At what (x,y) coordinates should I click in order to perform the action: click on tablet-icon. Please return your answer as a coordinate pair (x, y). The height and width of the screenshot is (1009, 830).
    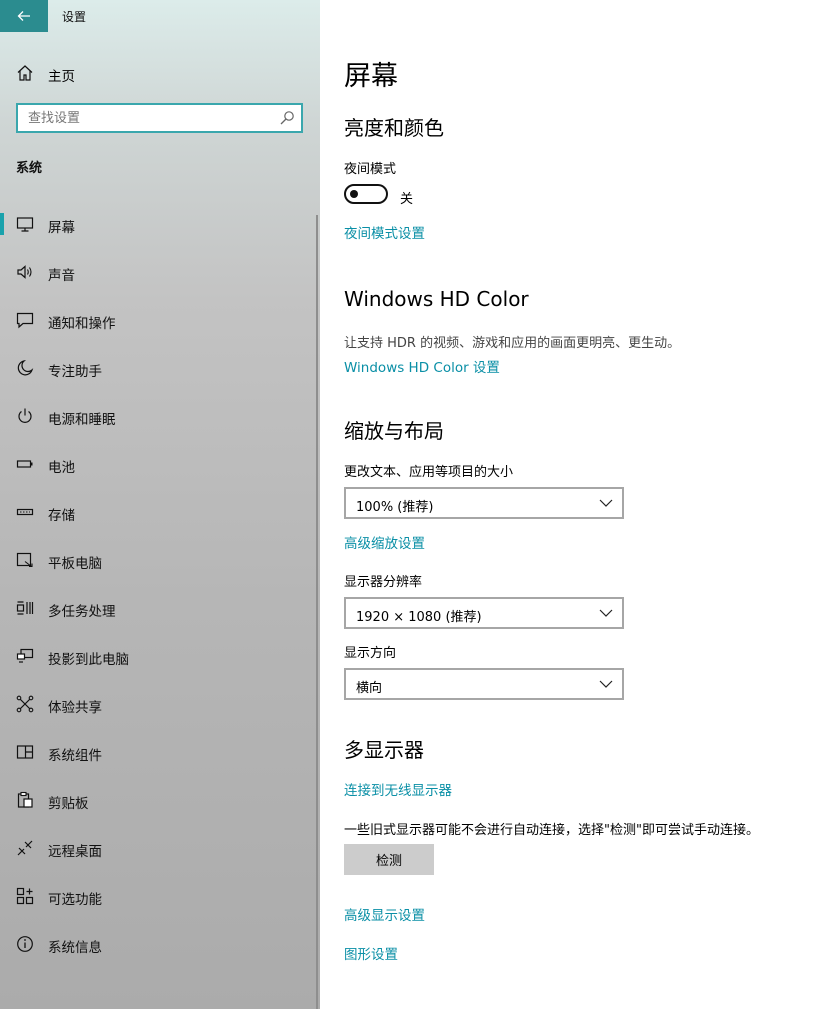
    Looking at the image, I should click on (24, 560).